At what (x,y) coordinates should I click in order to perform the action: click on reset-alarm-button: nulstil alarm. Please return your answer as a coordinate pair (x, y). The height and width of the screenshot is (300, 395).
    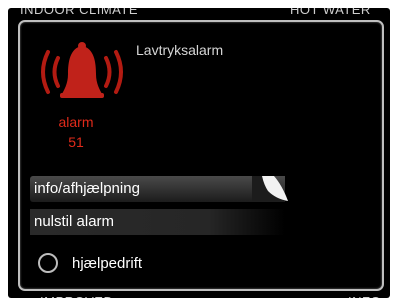
    Looking at the image, I should click on (157, 222).